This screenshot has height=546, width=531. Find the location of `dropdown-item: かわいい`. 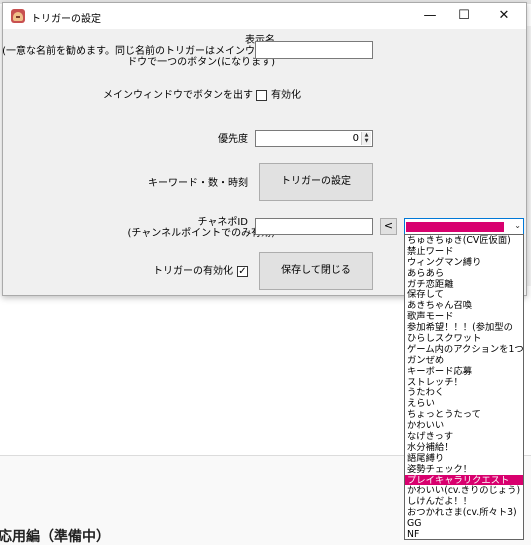

dropdown-item: かわいい is located at coordinates (464, 425).